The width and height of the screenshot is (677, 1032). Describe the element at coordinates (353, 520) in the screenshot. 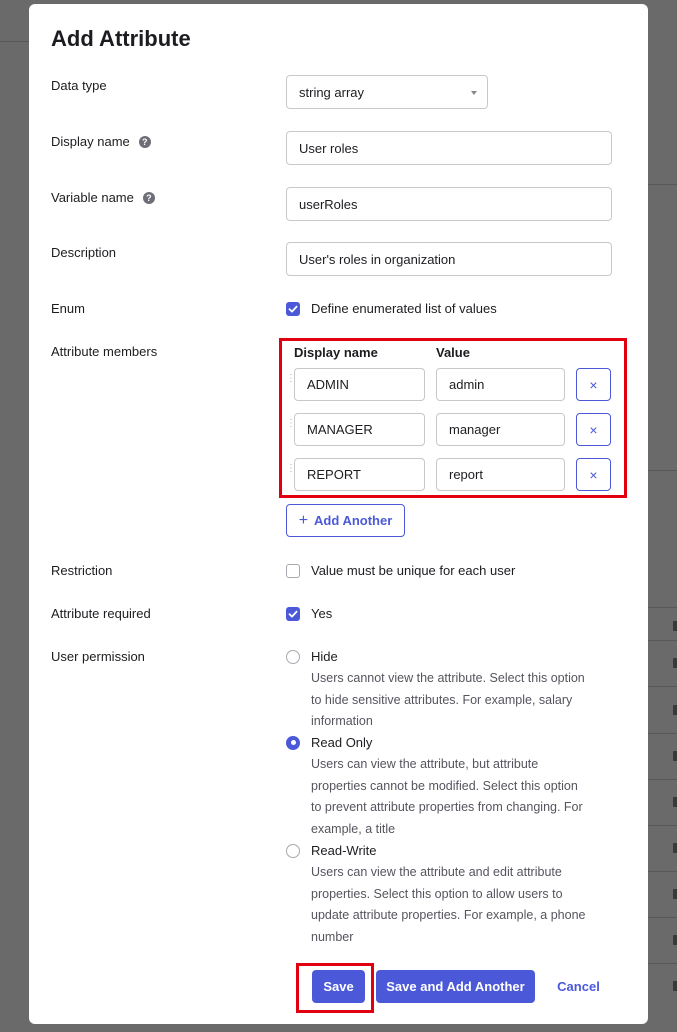

I see `add-another-label: Add Another` at that location.